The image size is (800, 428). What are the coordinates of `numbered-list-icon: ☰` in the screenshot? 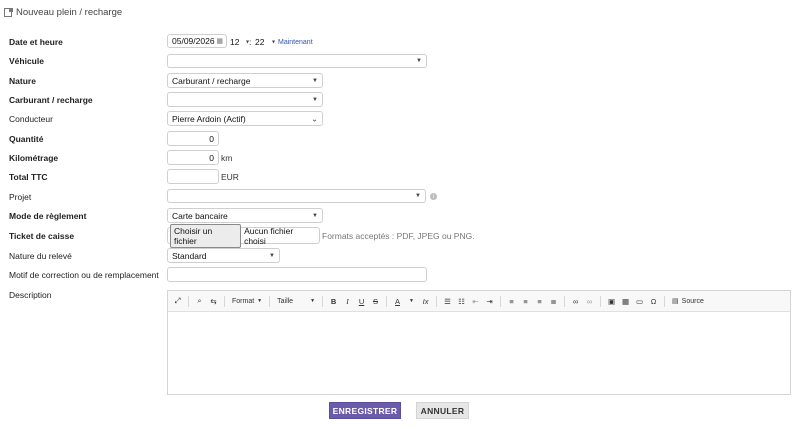 It's located at (447, 301).